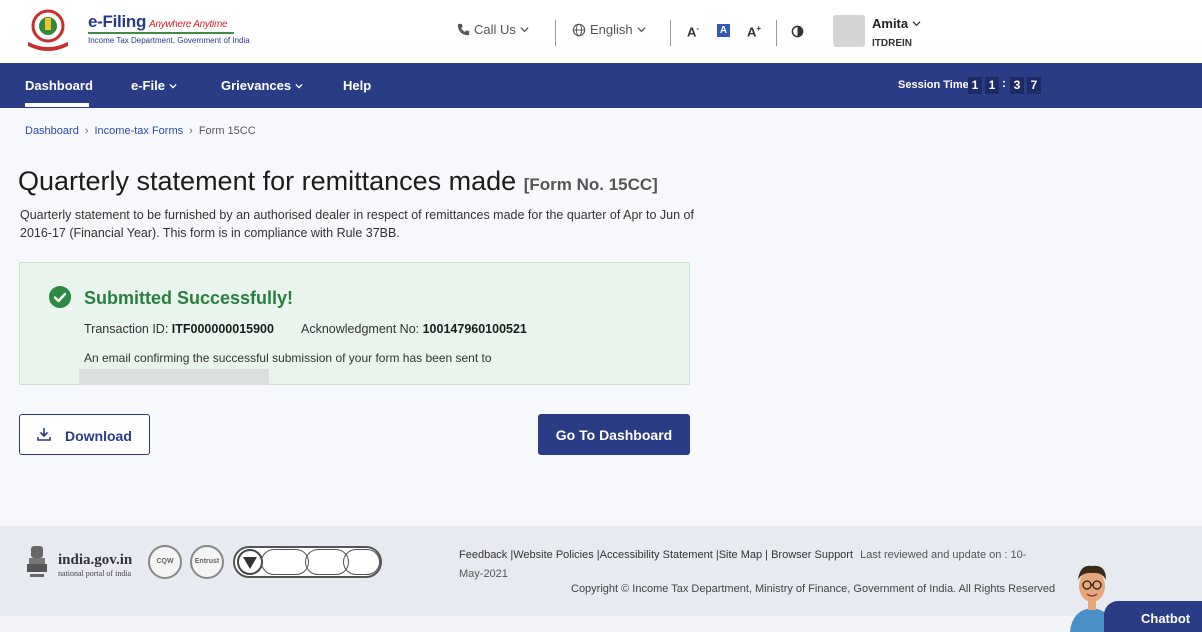 The image size is (1202, 632). I want to click on transaction-id: Transaction ID: ITF000000015900, so click(179, 329).